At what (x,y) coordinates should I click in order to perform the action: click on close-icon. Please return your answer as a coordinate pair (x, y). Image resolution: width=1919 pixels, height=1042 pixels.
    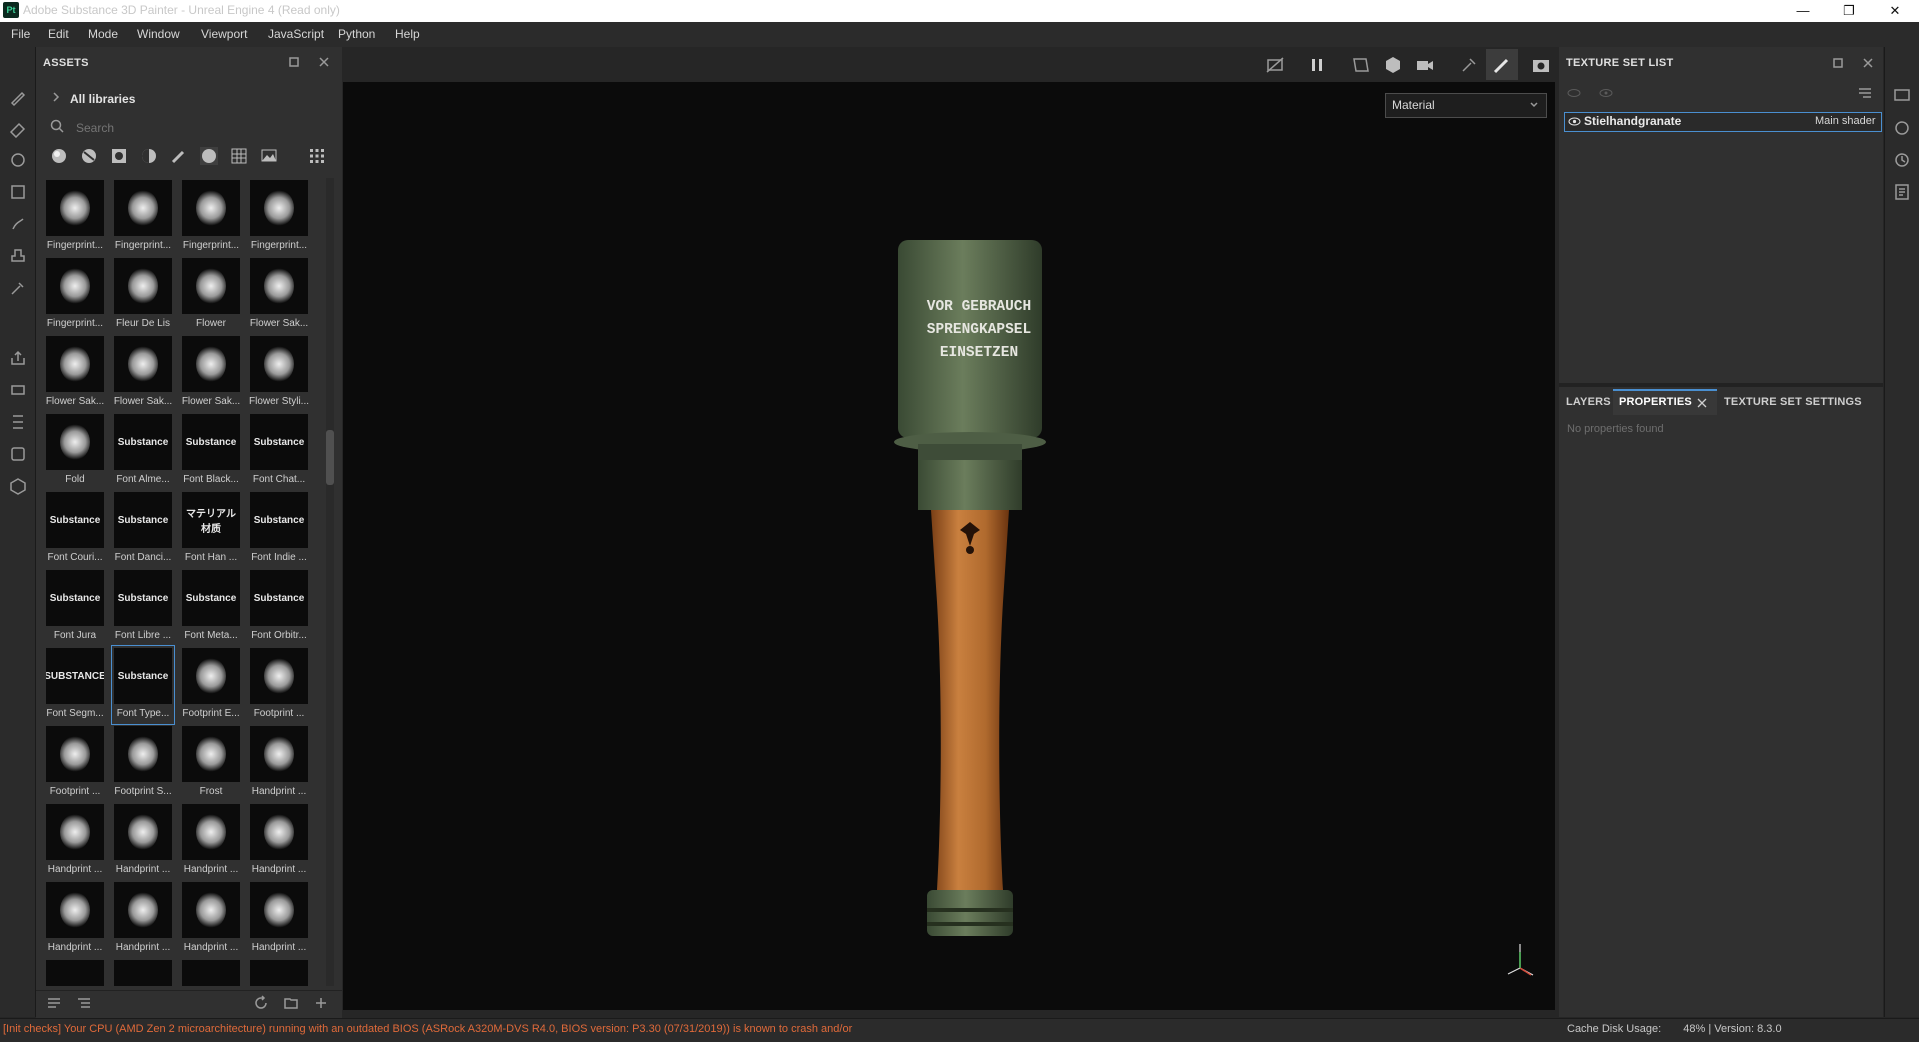
    Looking at the image, I should click on (1868, 63).